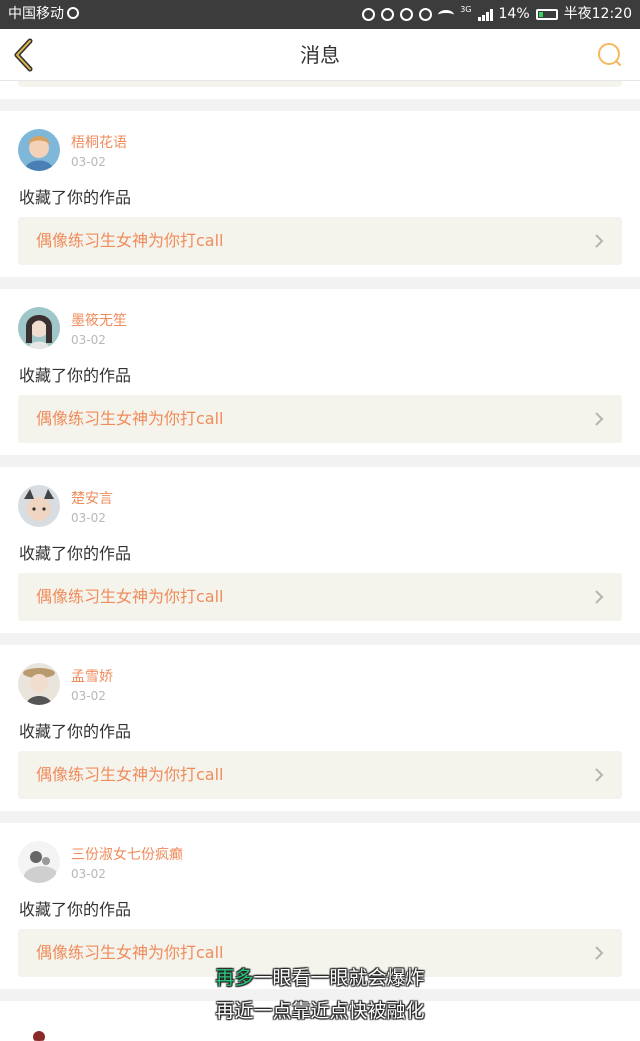 The image size is (640, 1041). Describe the element at coordinates (388, 14) in the screenshot. I see `mute-icon` at that location.